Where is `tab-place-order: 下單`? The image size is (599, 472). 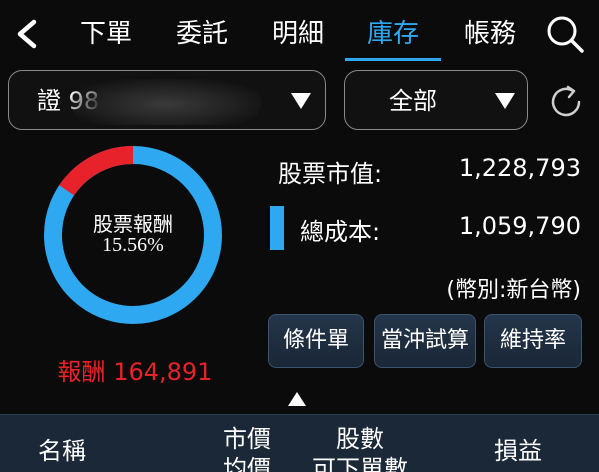 tab-place-order: 下單 is located at coordinates (106, 34).